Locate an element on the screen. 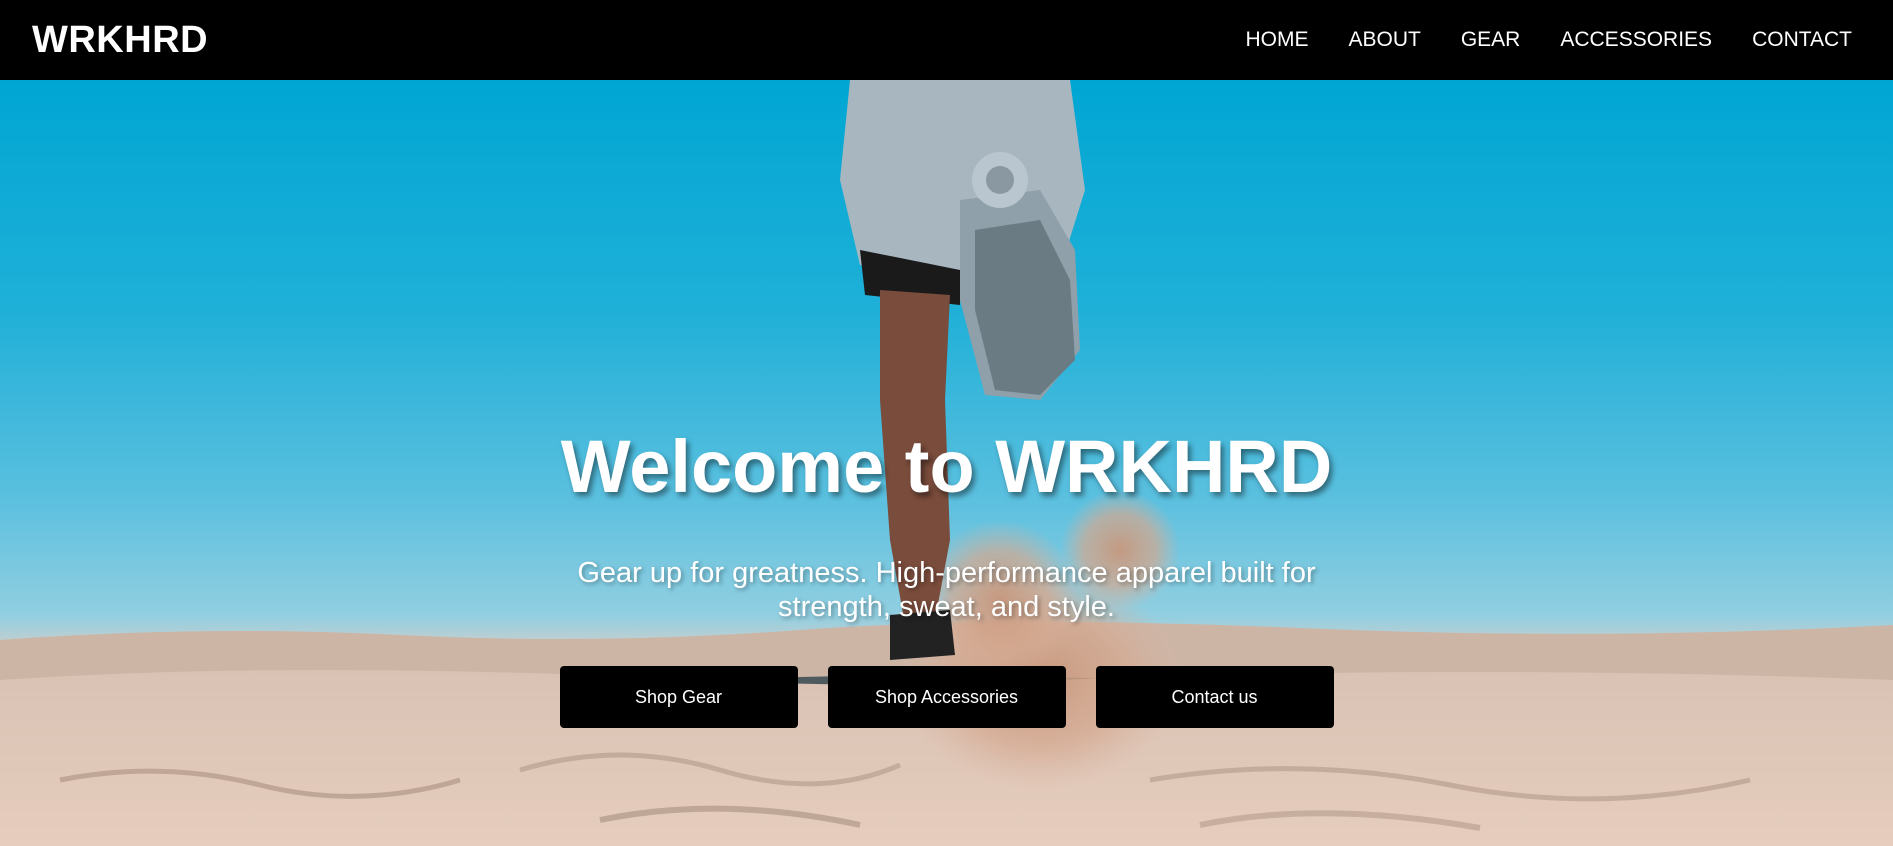 Image resolution: width=1893 pixels, height=846 pixels. nav-link-about: ABOUT is located at coordinates (1384, 40).